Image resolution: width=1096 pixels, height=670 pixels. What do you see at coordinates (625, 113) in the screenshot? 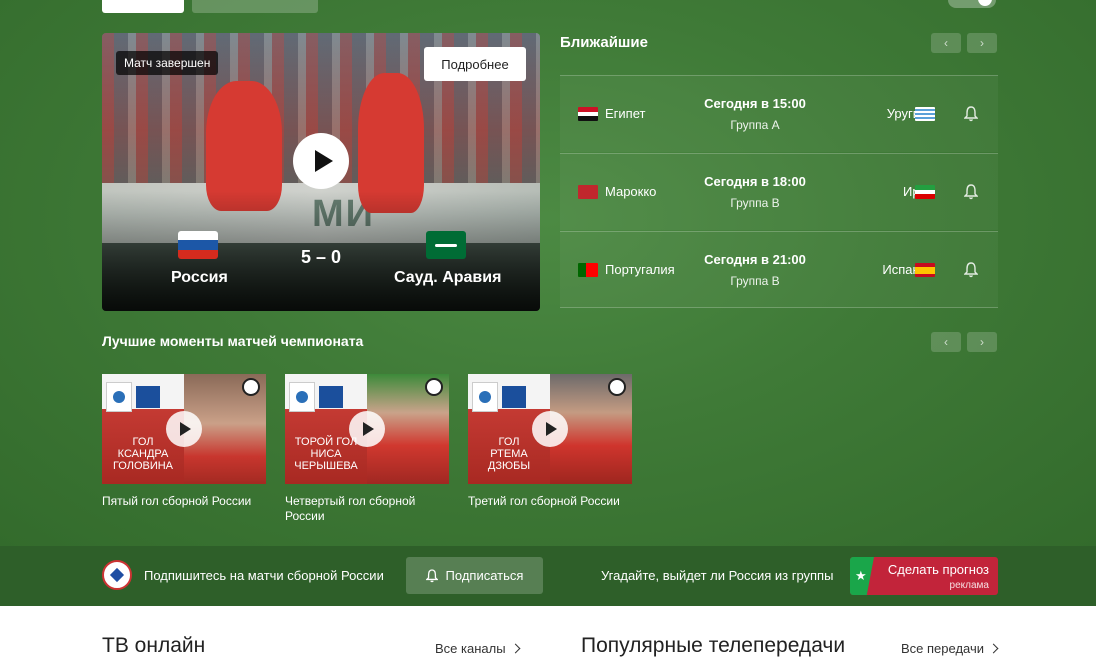
I see `home-team: Египет` at bounding box center [625, 113].